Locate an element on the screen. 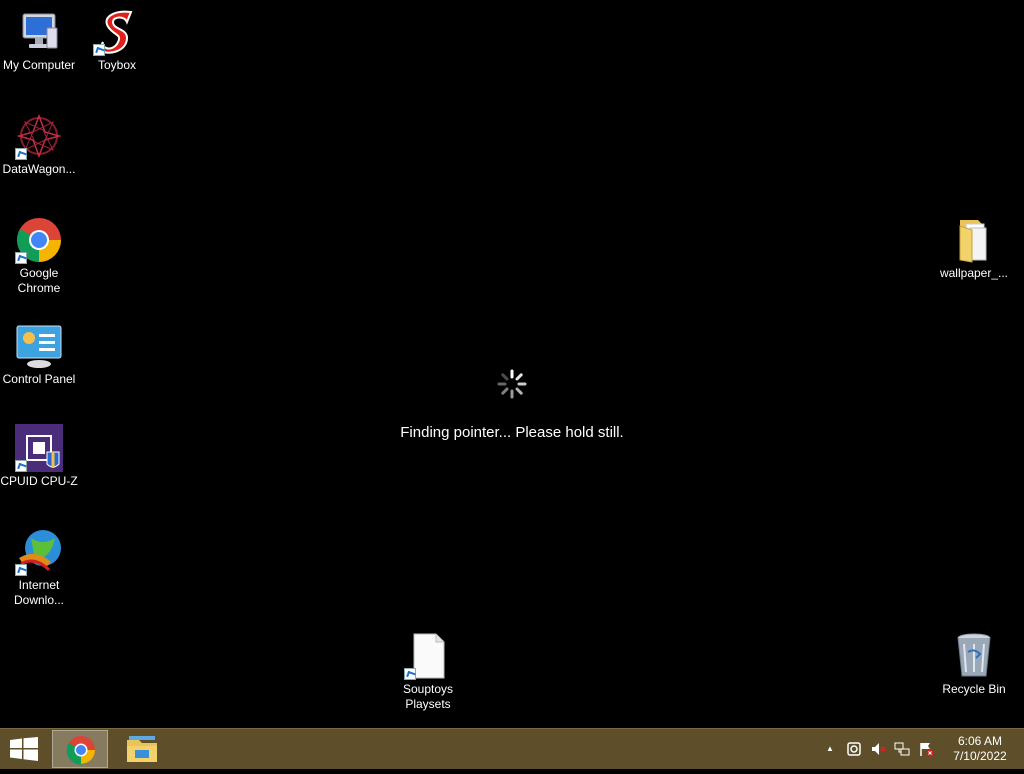 This screenshot has height=774, width=1024. desktop-icon-google-chrome: Google Chrome is located at coordinates (39, 256).